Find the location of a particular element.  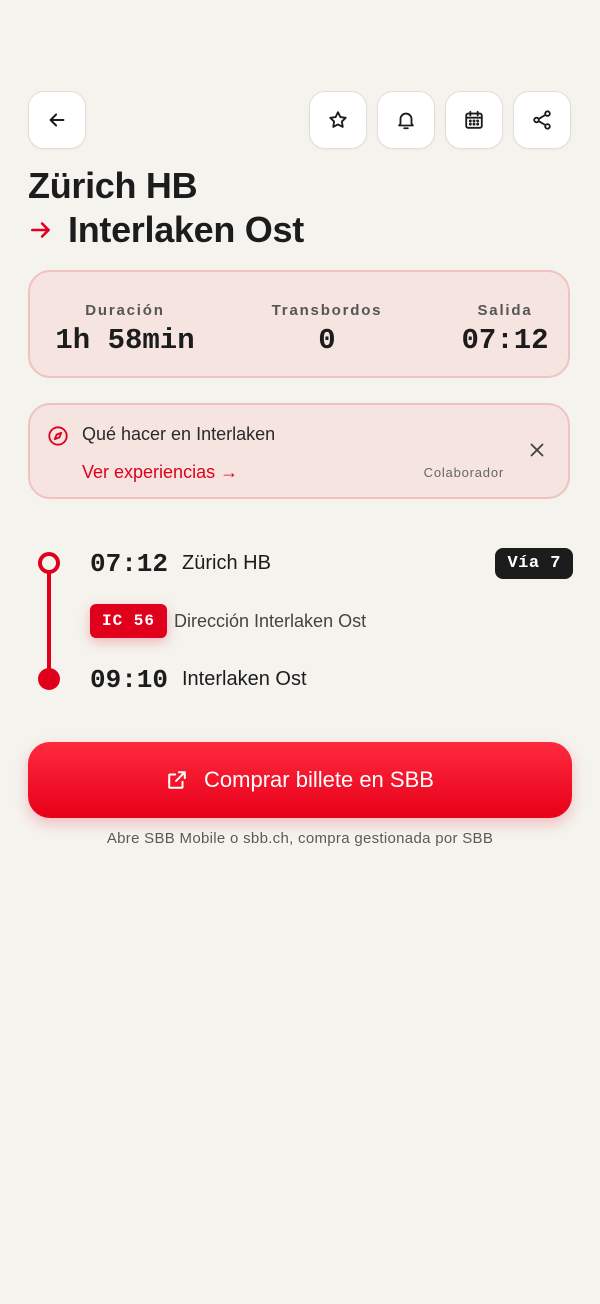

back-button is located at coordinates (57, 120).